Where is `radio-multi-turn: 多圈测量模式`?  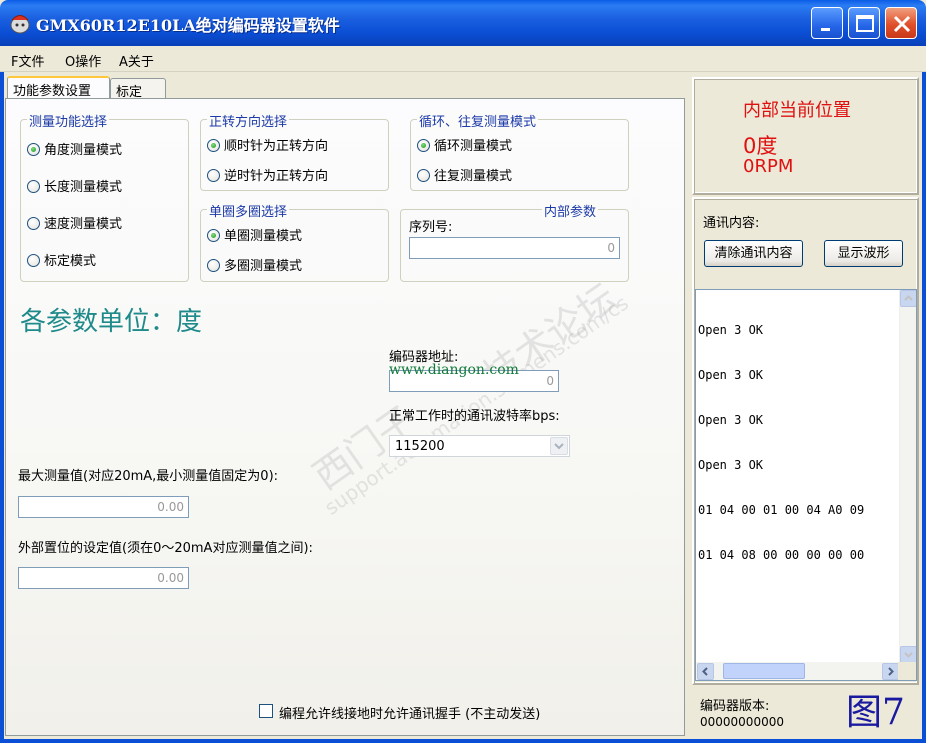 radio-multi-turn: 多圈测量模式 is located at coordinates (254, 264).